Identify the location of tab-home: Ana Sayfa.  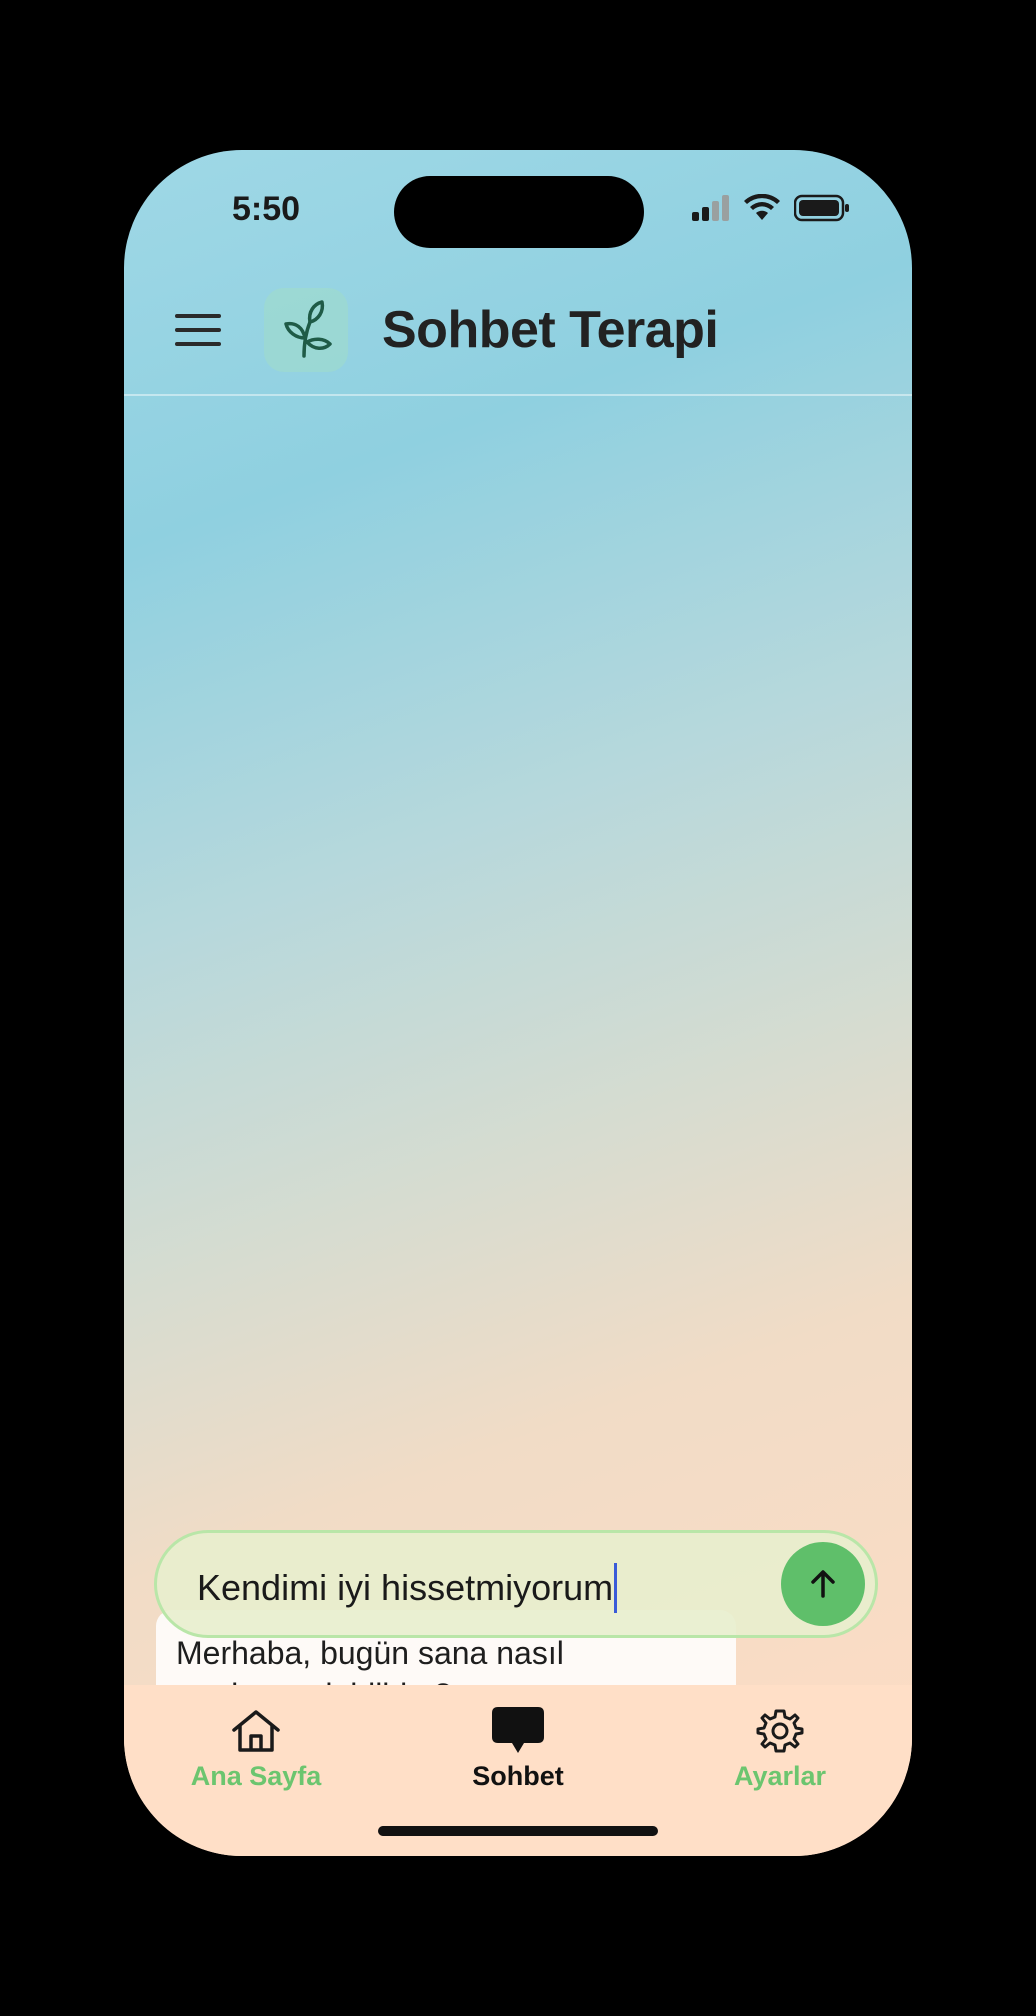
(256, 1747).